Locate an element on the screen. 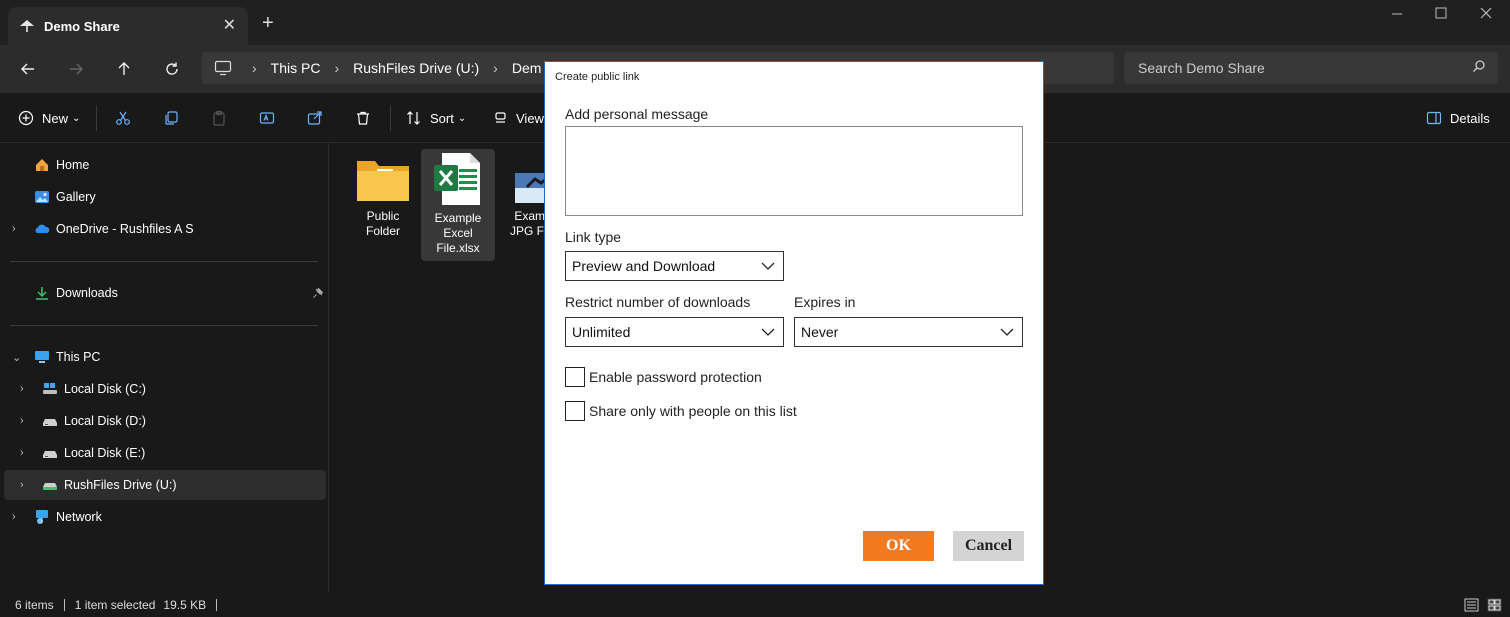 The width and height of the screenshot is (1510, 617). view-icon is located at coordinates (500, 117).